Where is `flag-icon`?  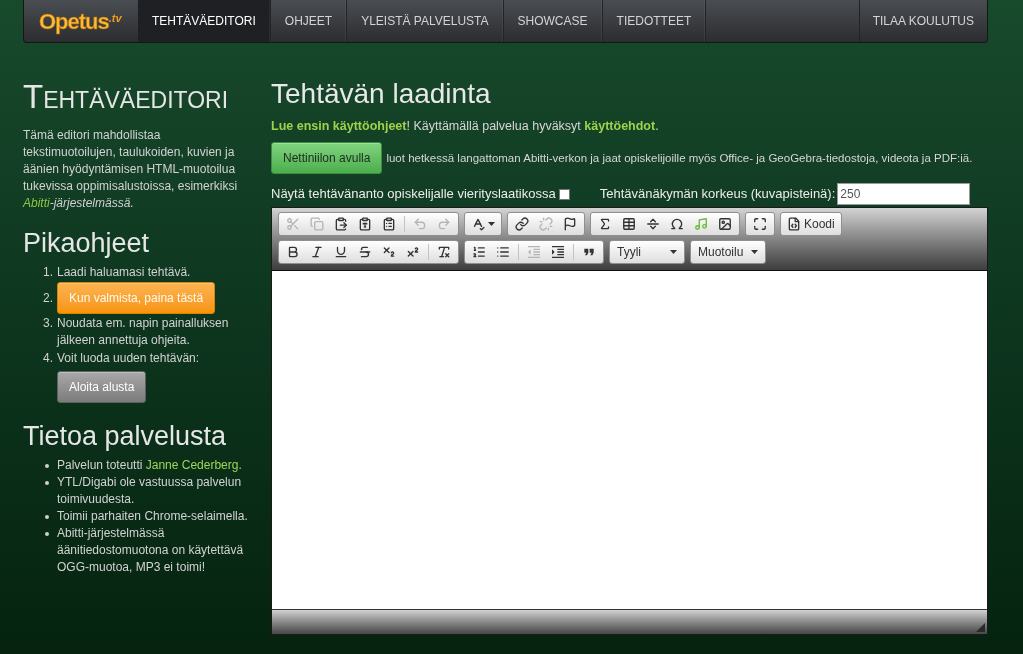
flag-icon is located at coordinates (570, 224).